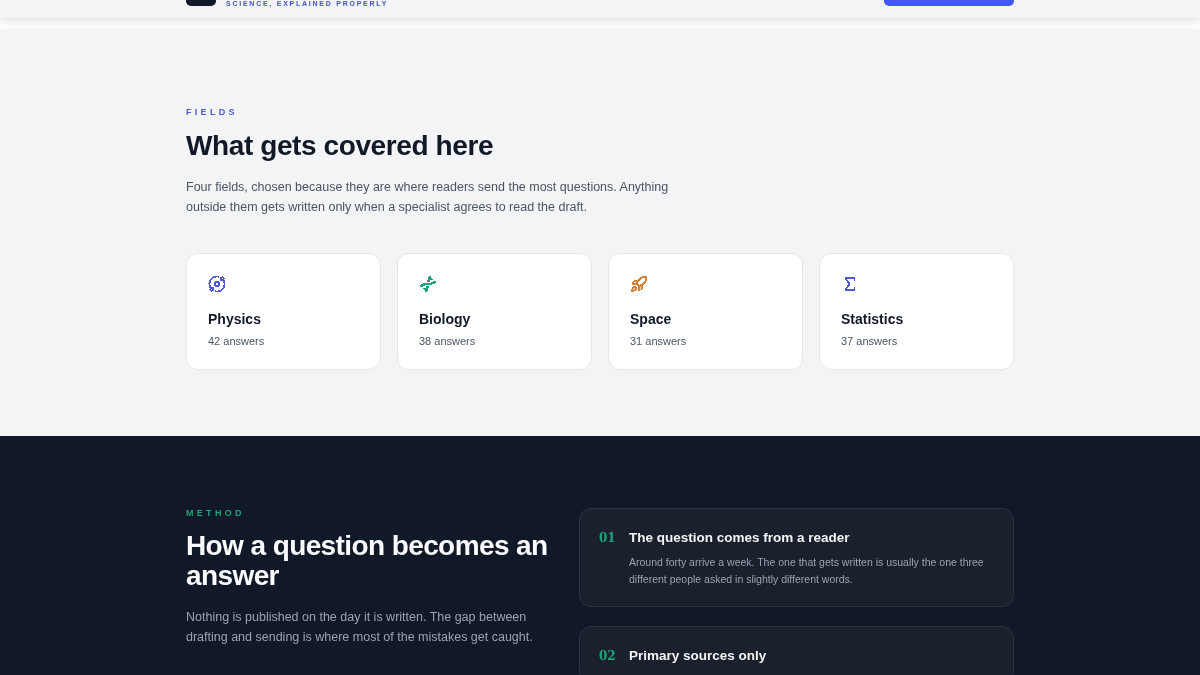  What do you see at coordinates (360, 627) in the screenshot?
I see `section-intro: Nothing is published on the day it is written. The gap between drafting and sending is where most of the mistakes get caught.` at bounding box center [360, 627].